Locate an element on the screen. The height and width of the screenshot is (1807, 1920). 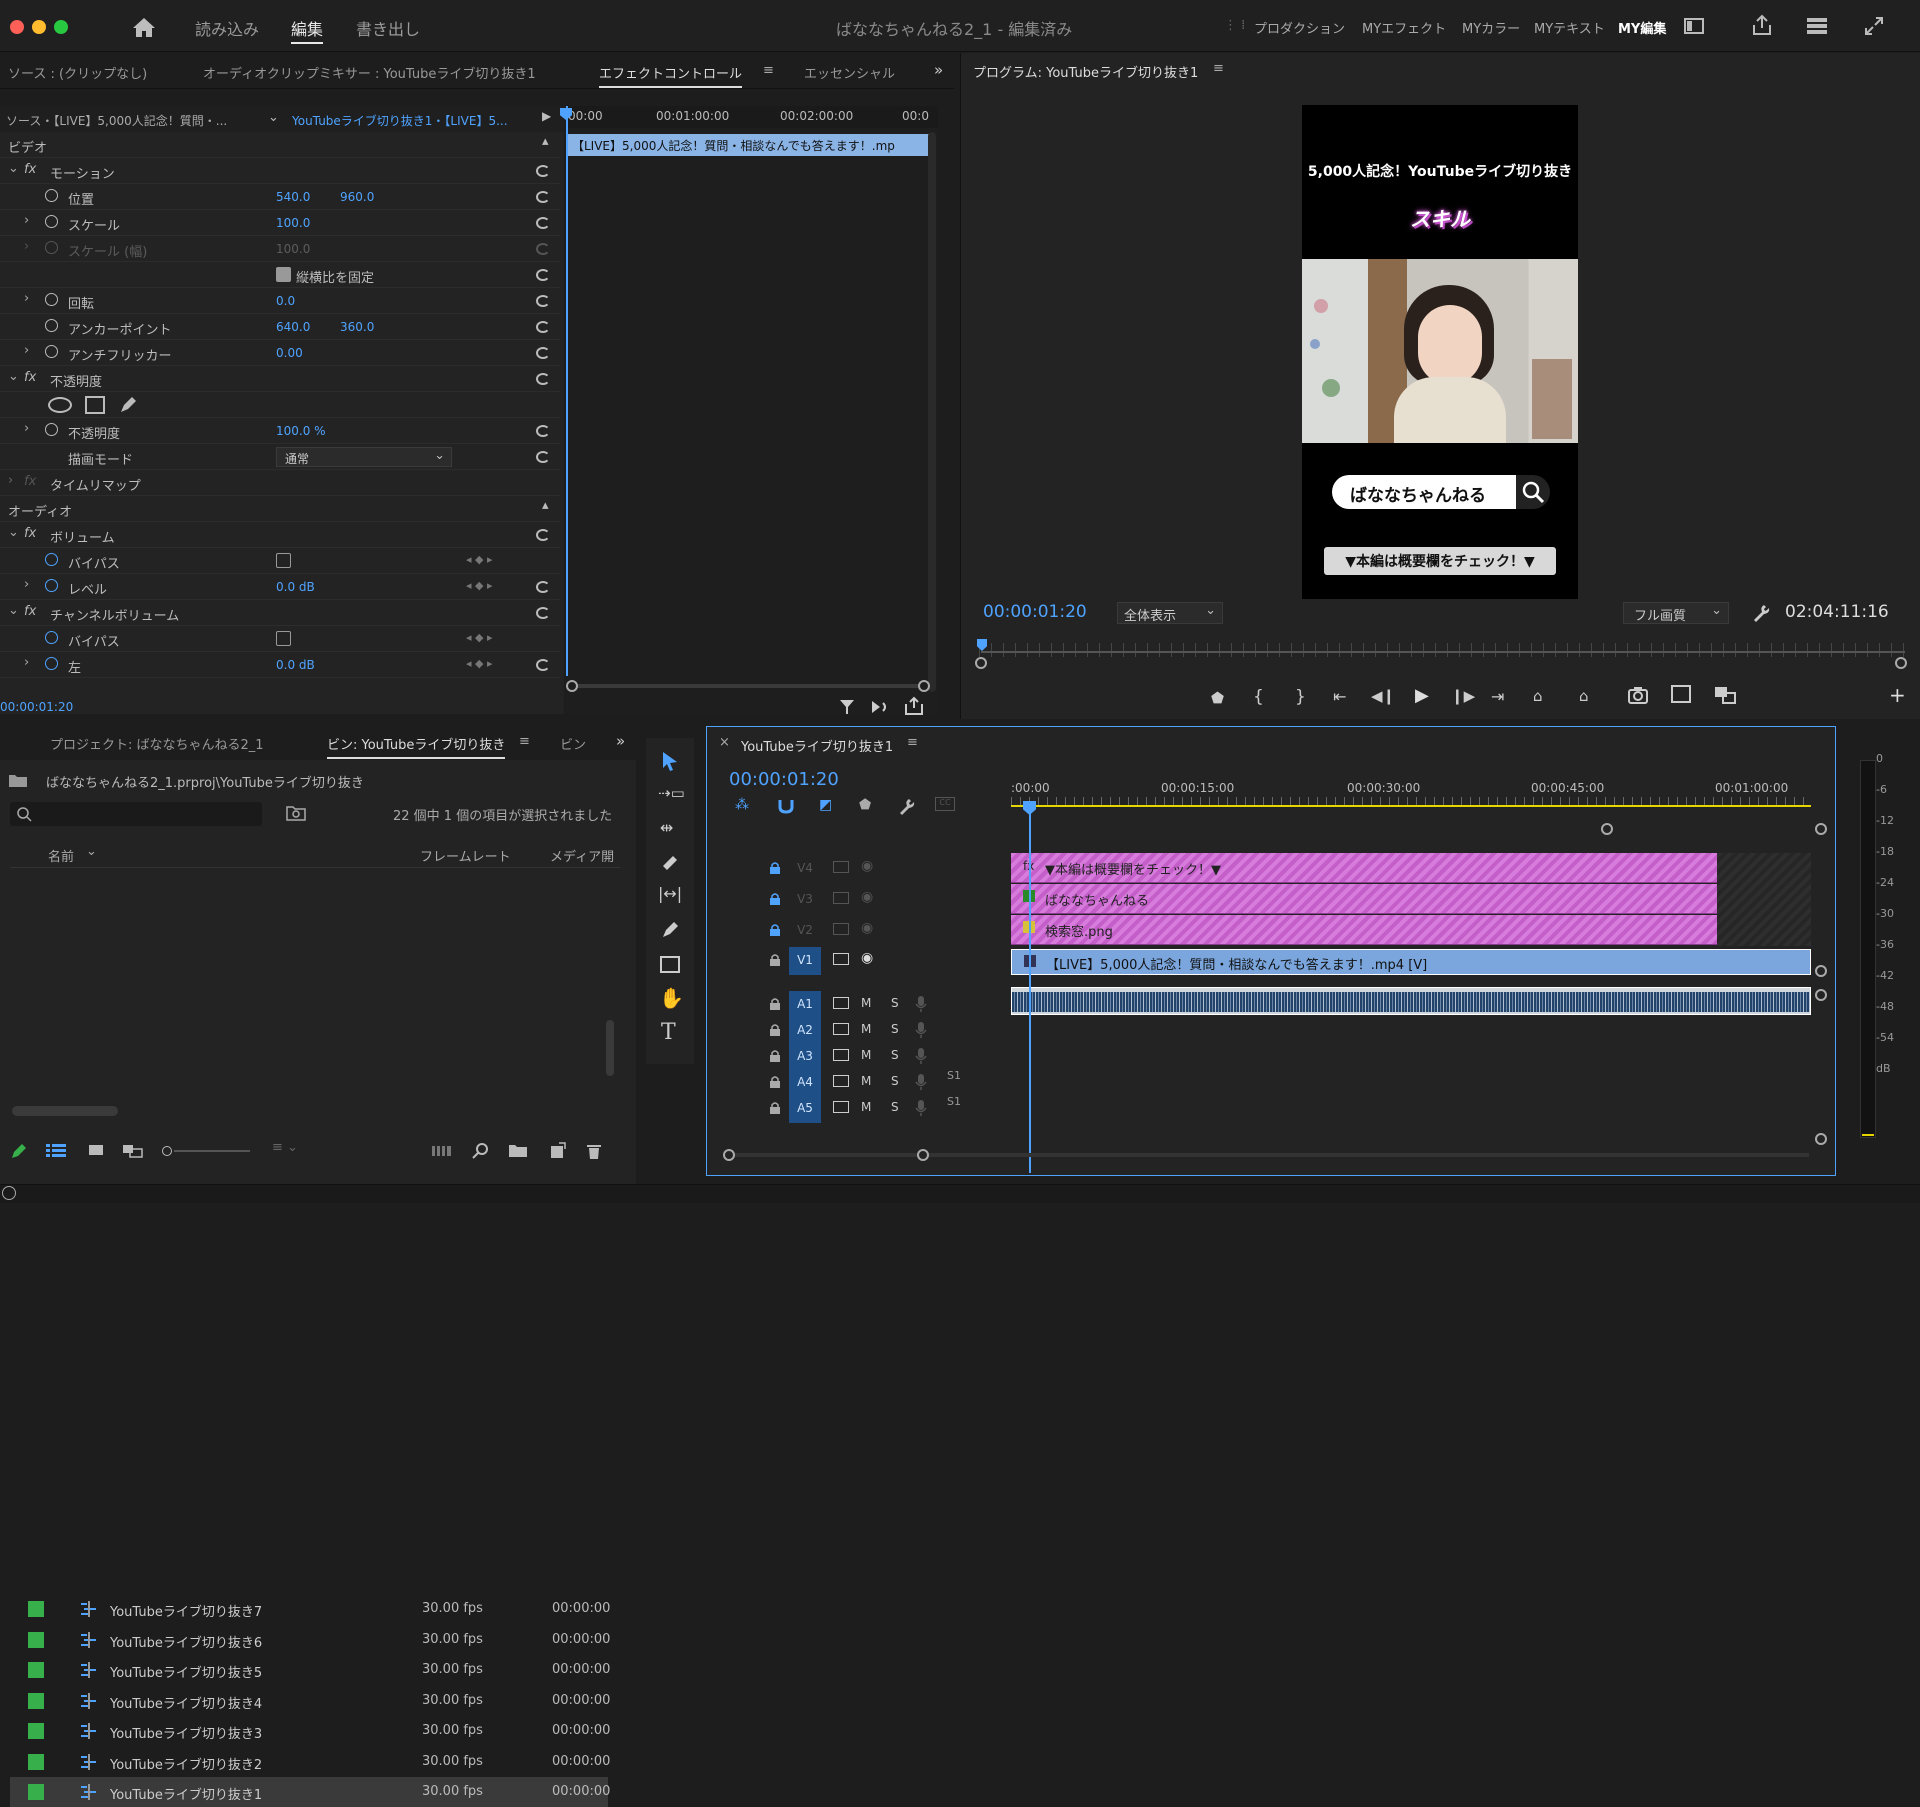
opacity-effect-row: ⌄ fx 不透明度 is located at coordinates (280, 379).